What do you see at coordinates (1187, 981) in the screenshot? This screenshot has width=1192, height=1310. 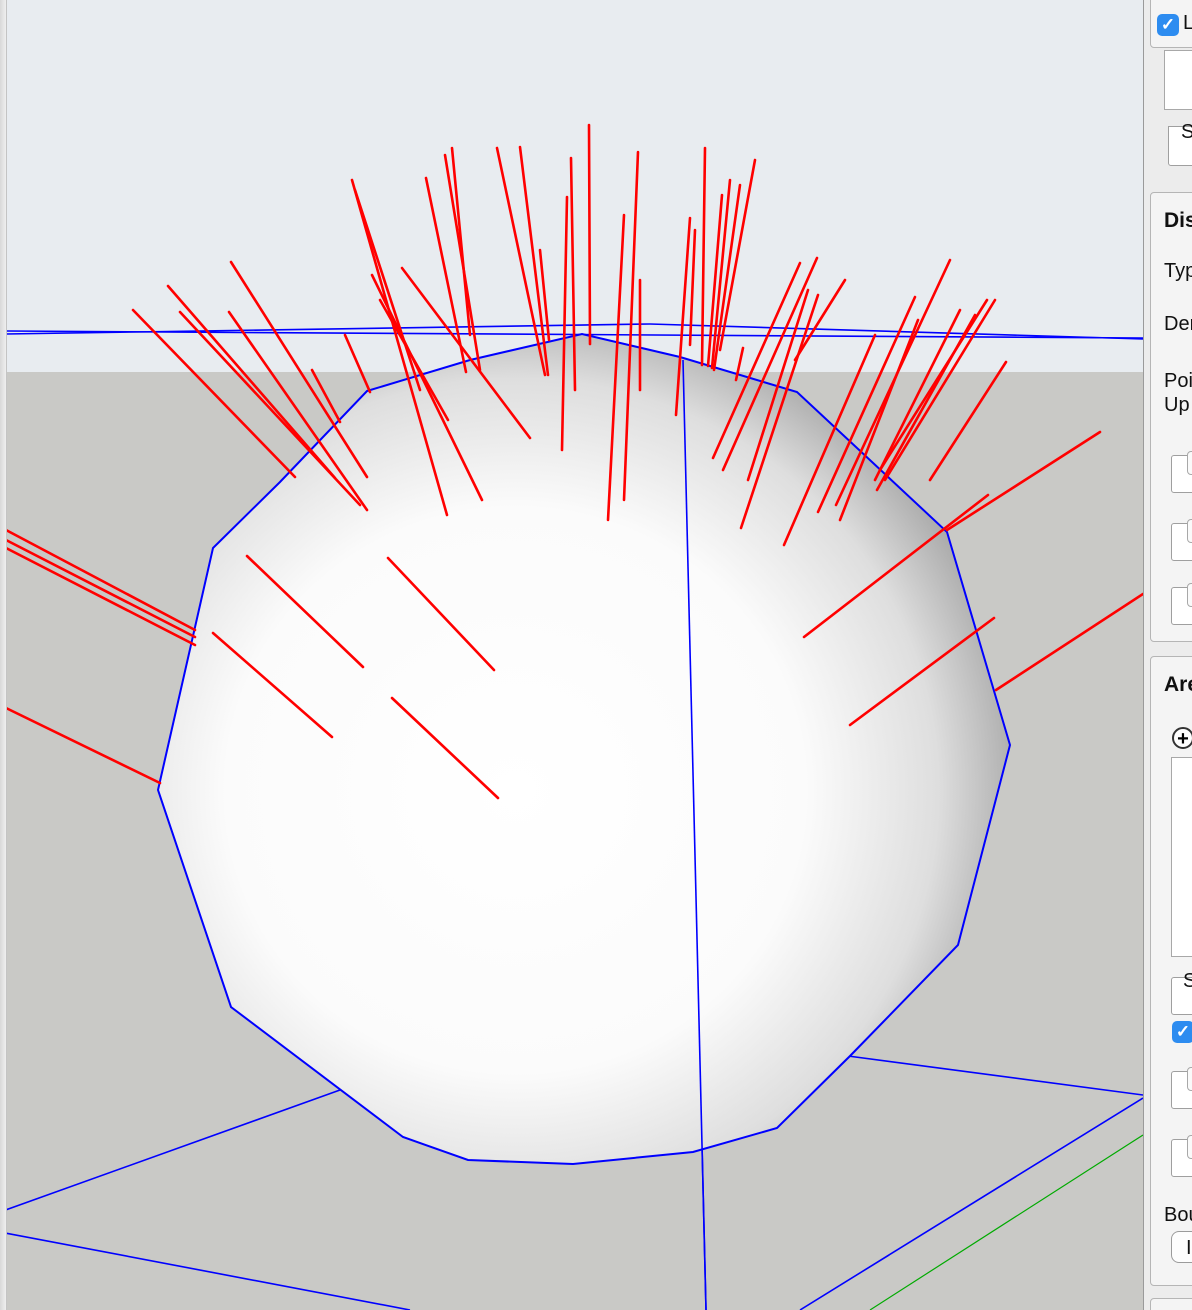 I see `area-s-label: S` at bounding box center [1187, 981].